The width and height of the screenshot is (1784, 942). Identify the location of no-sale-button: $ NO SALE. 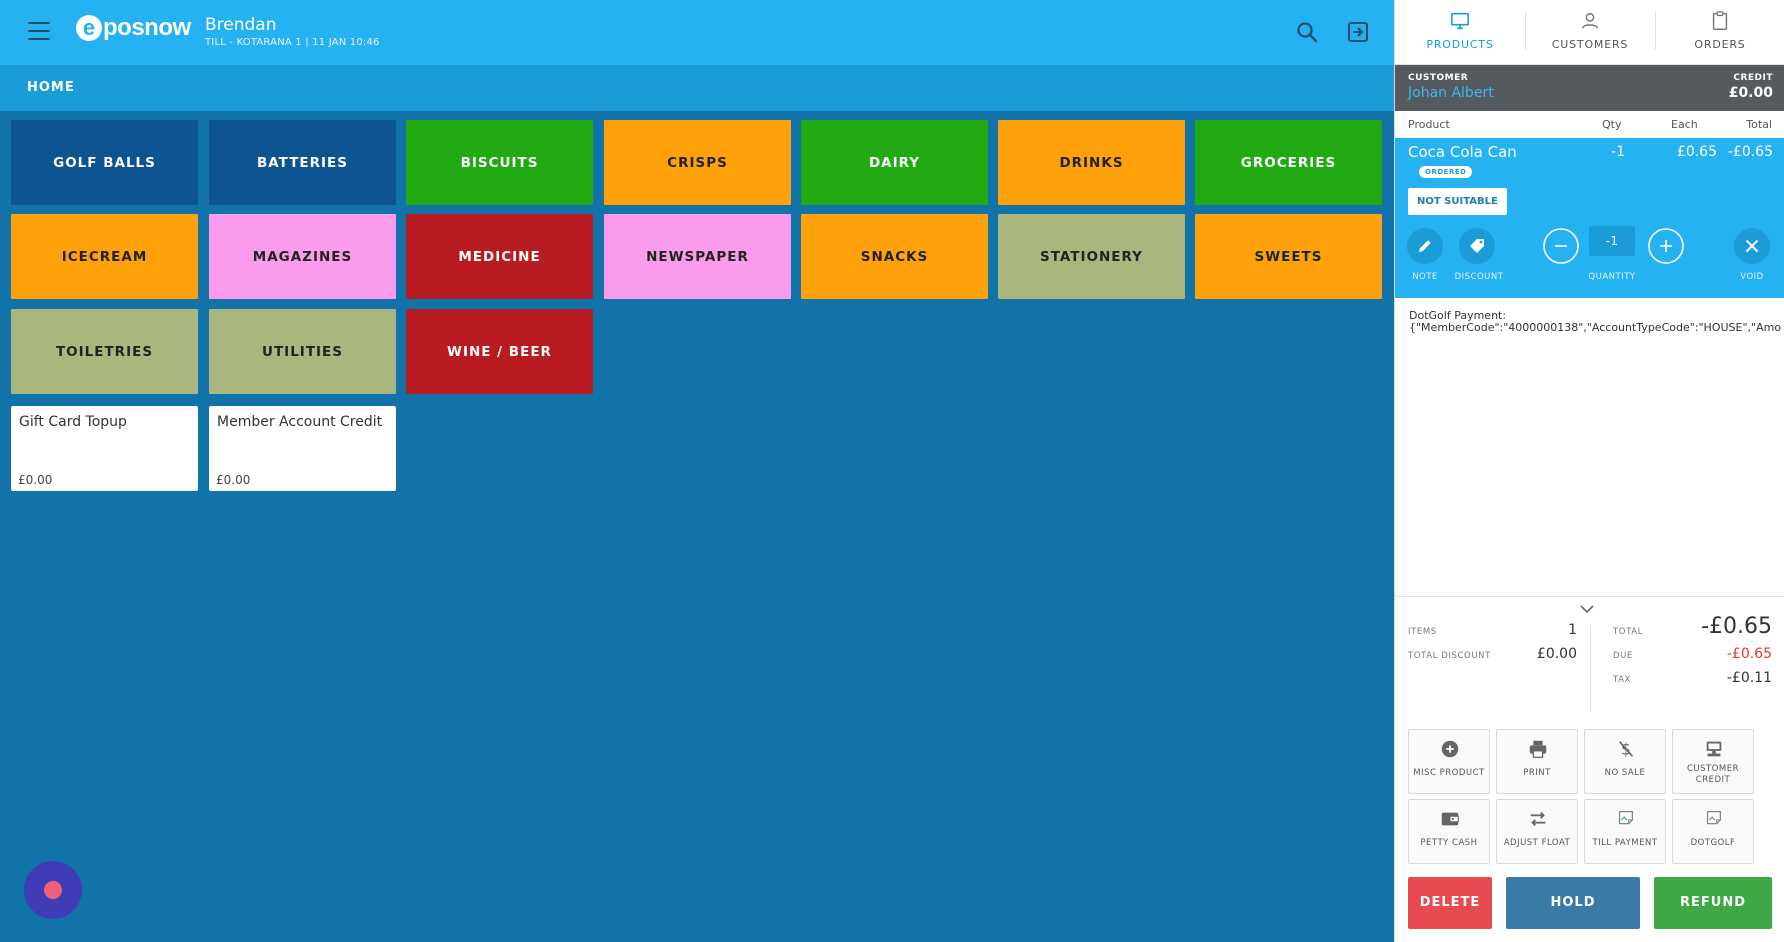
(1625, 761).